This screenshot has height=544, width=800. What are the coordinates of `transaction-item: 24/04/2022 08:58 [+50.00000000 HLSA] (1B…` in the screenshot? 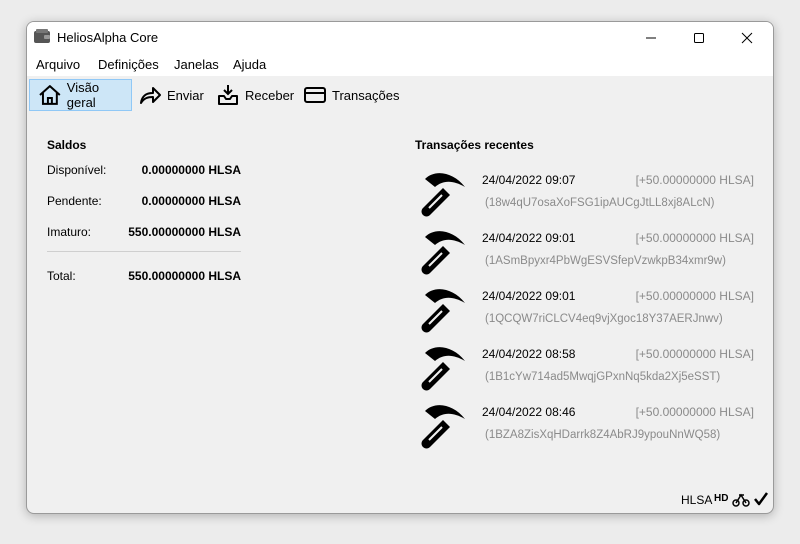 It's located at (589, 367).